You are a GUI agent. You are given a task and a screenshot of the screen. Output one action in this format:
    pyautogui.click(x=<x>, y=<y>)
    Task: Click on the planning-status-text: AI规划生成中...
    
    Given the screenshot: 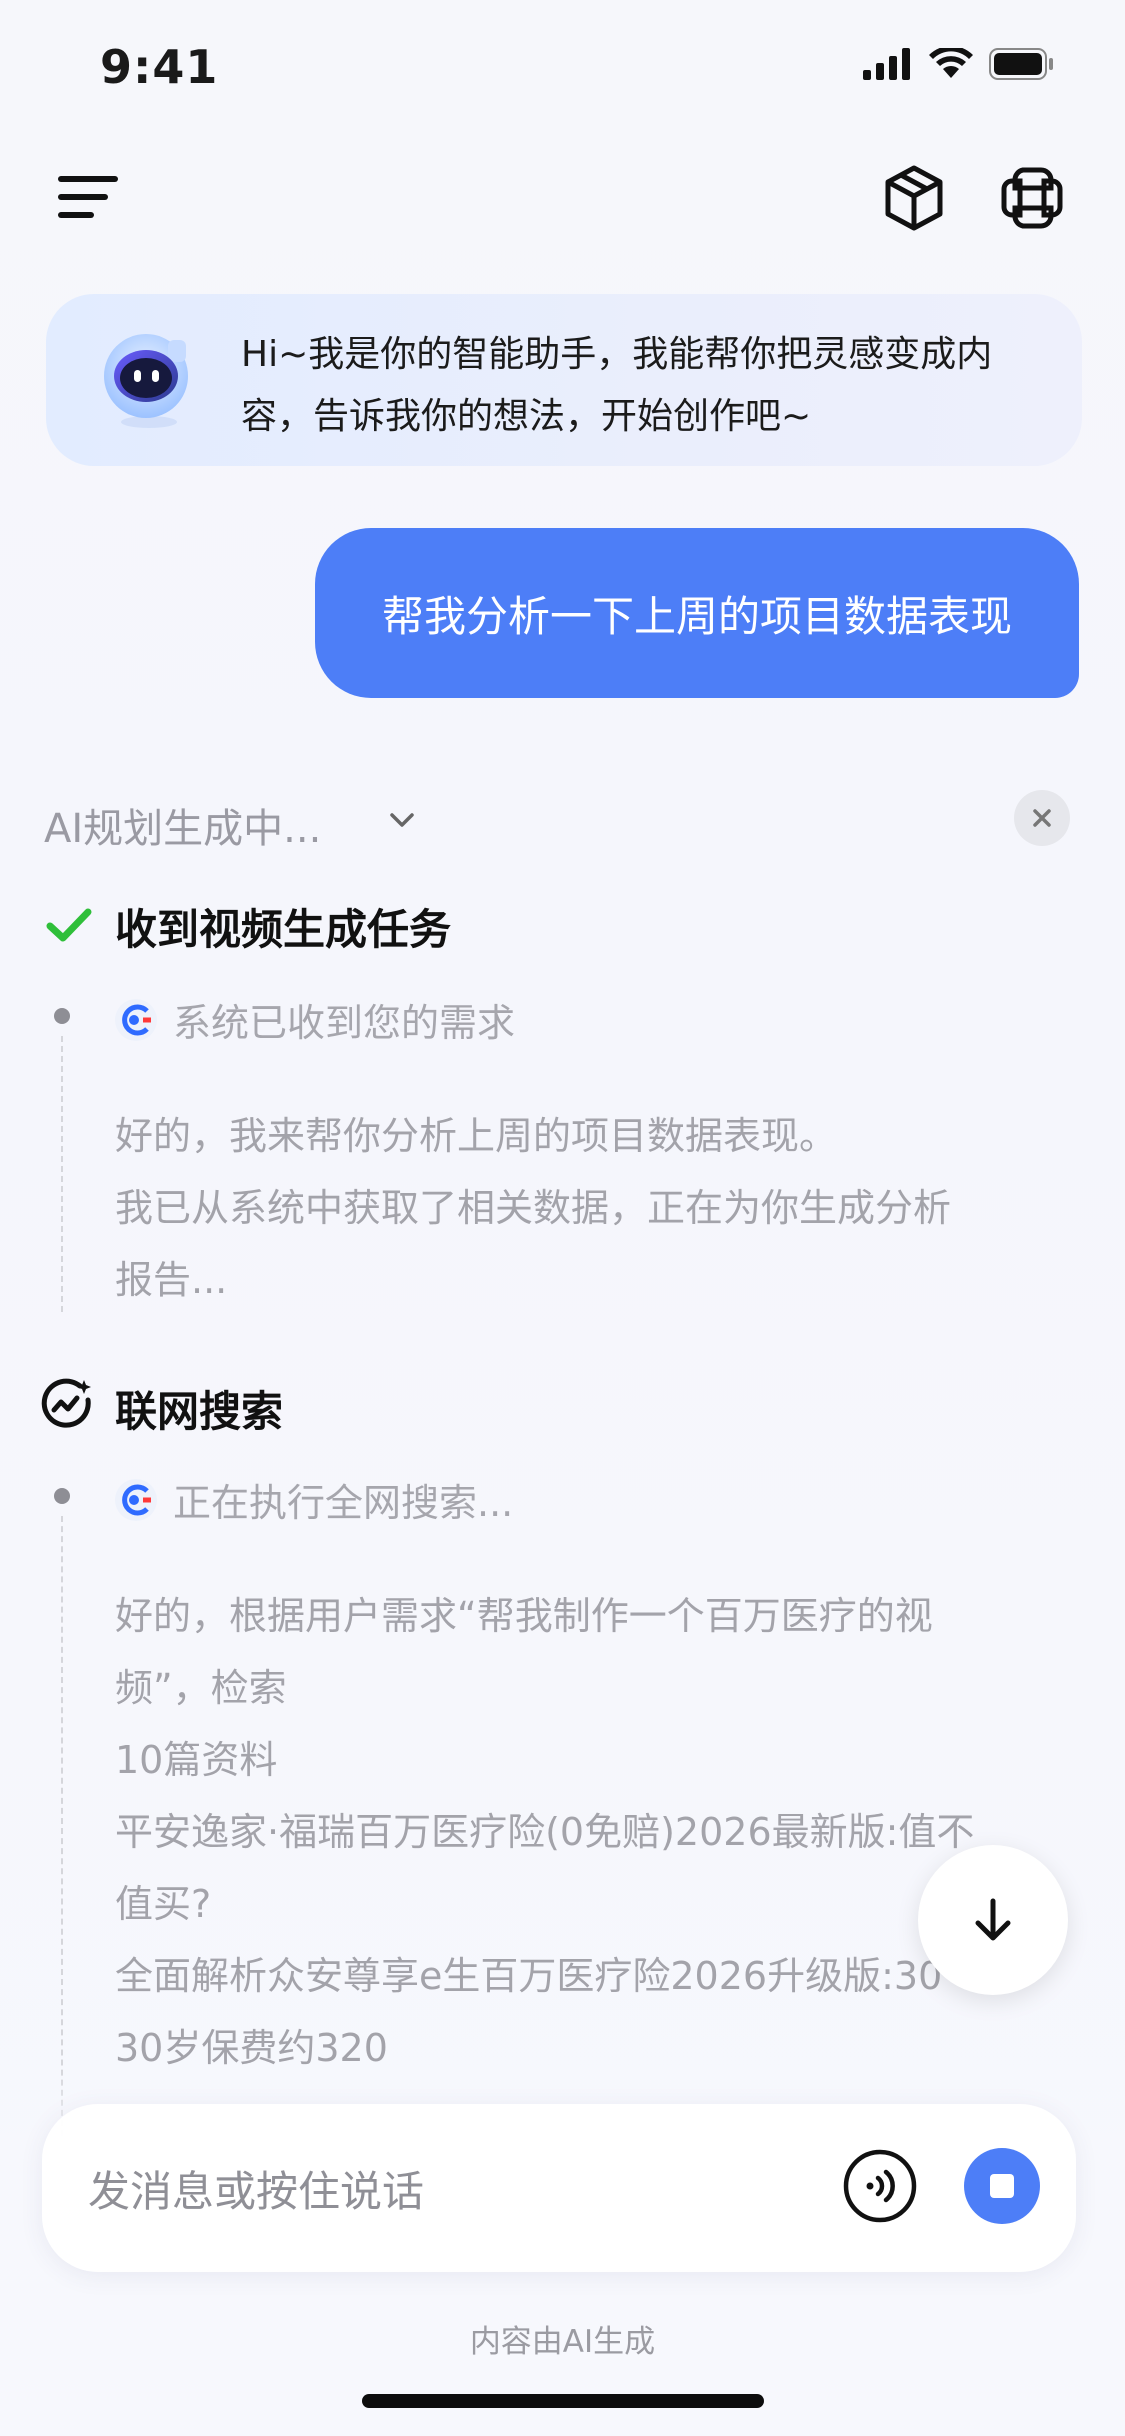 What is the action you would take?
    pyautogui.click(x=183, y=829)
    